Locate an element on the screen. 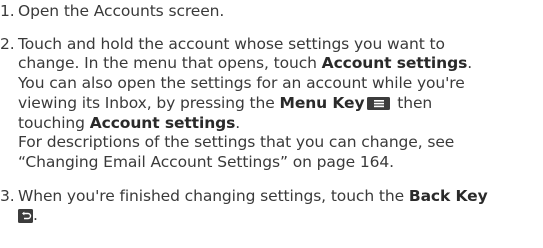  menu-key-icon is located at coordinates (379, 103).